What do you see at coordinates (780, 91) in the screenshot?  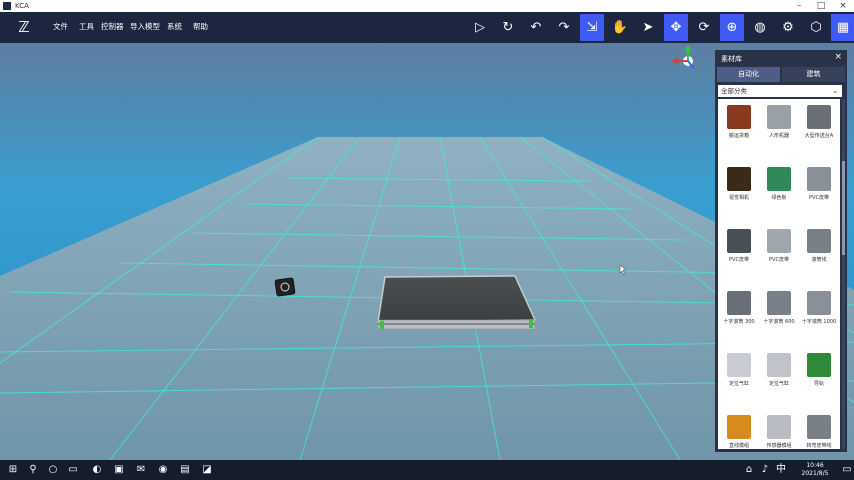 I see `category-select: 全部分类 ⌄` at bounding box center [780, 91].